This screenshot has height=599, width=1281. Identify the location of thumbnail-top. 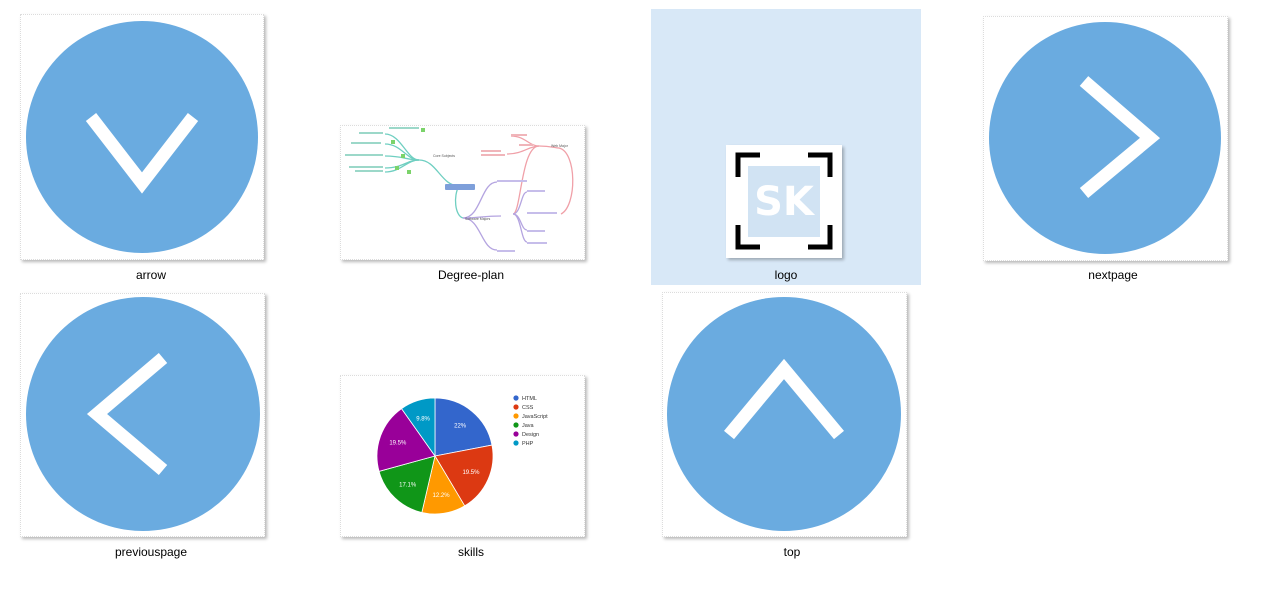
(784, 414).